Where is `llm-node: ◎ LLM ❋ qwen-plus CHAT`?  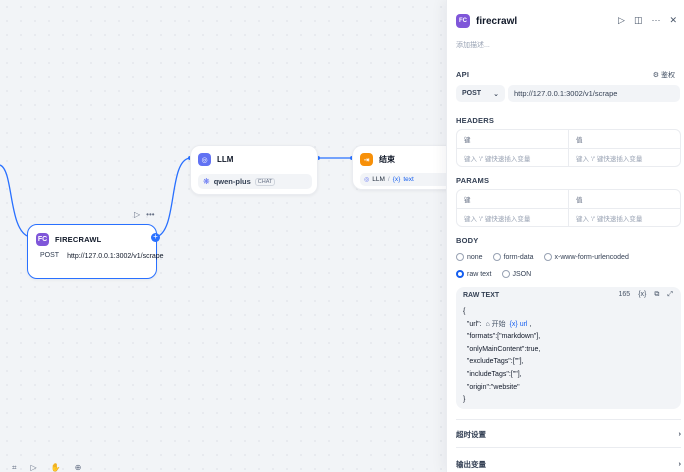 llm-node: ◎ LLM ❋ qwen-plus CHAT is located at coordinates (254, 170).